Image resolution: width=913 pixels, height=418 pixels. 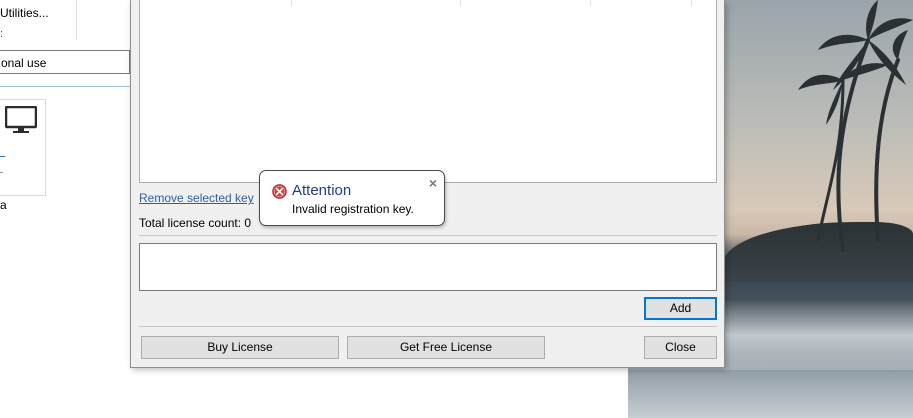 I want to click on remove-link-period: ., so click(x=251, y=198).